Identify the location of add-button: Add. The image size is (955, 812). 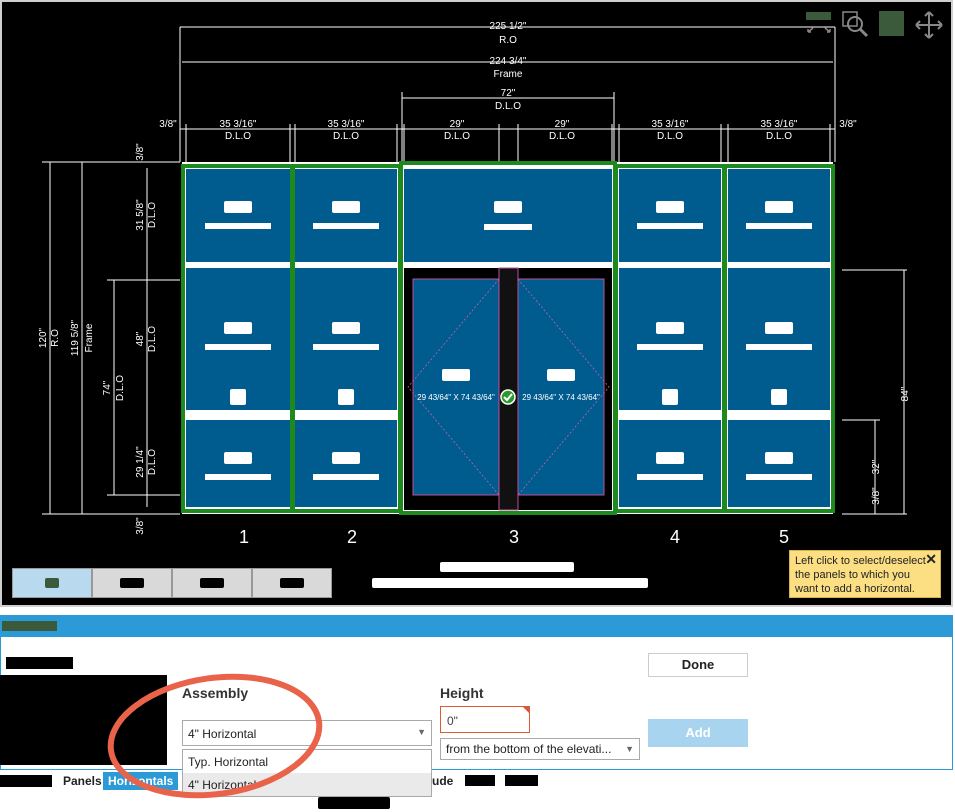
(698, 733).